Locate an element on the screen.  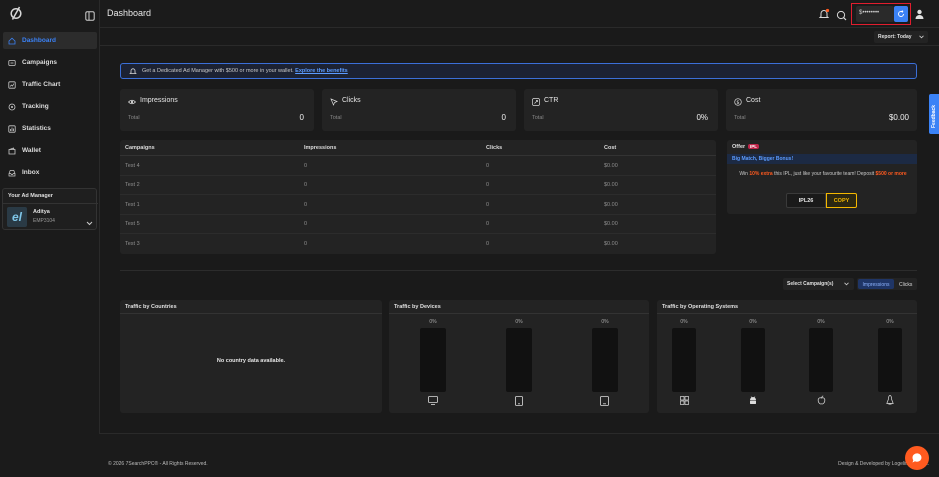
home-icon is located at coordinates (12, 40).